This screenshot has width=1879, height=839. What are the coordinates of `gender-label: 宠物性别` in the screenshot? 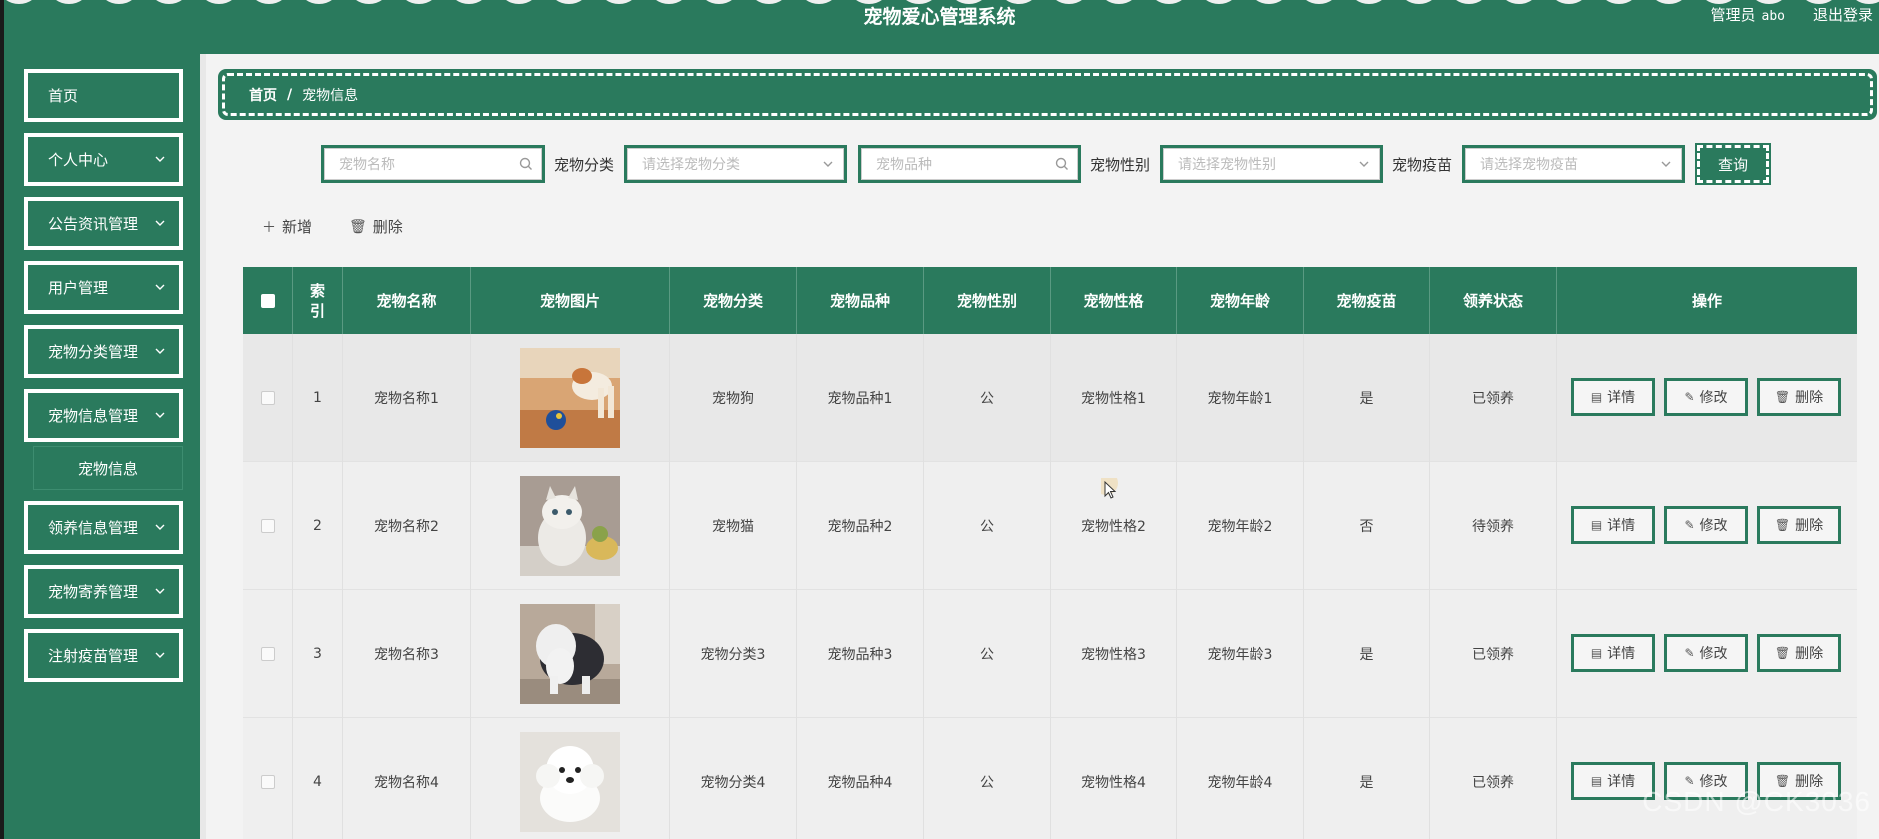 It's located at (1120, 165).